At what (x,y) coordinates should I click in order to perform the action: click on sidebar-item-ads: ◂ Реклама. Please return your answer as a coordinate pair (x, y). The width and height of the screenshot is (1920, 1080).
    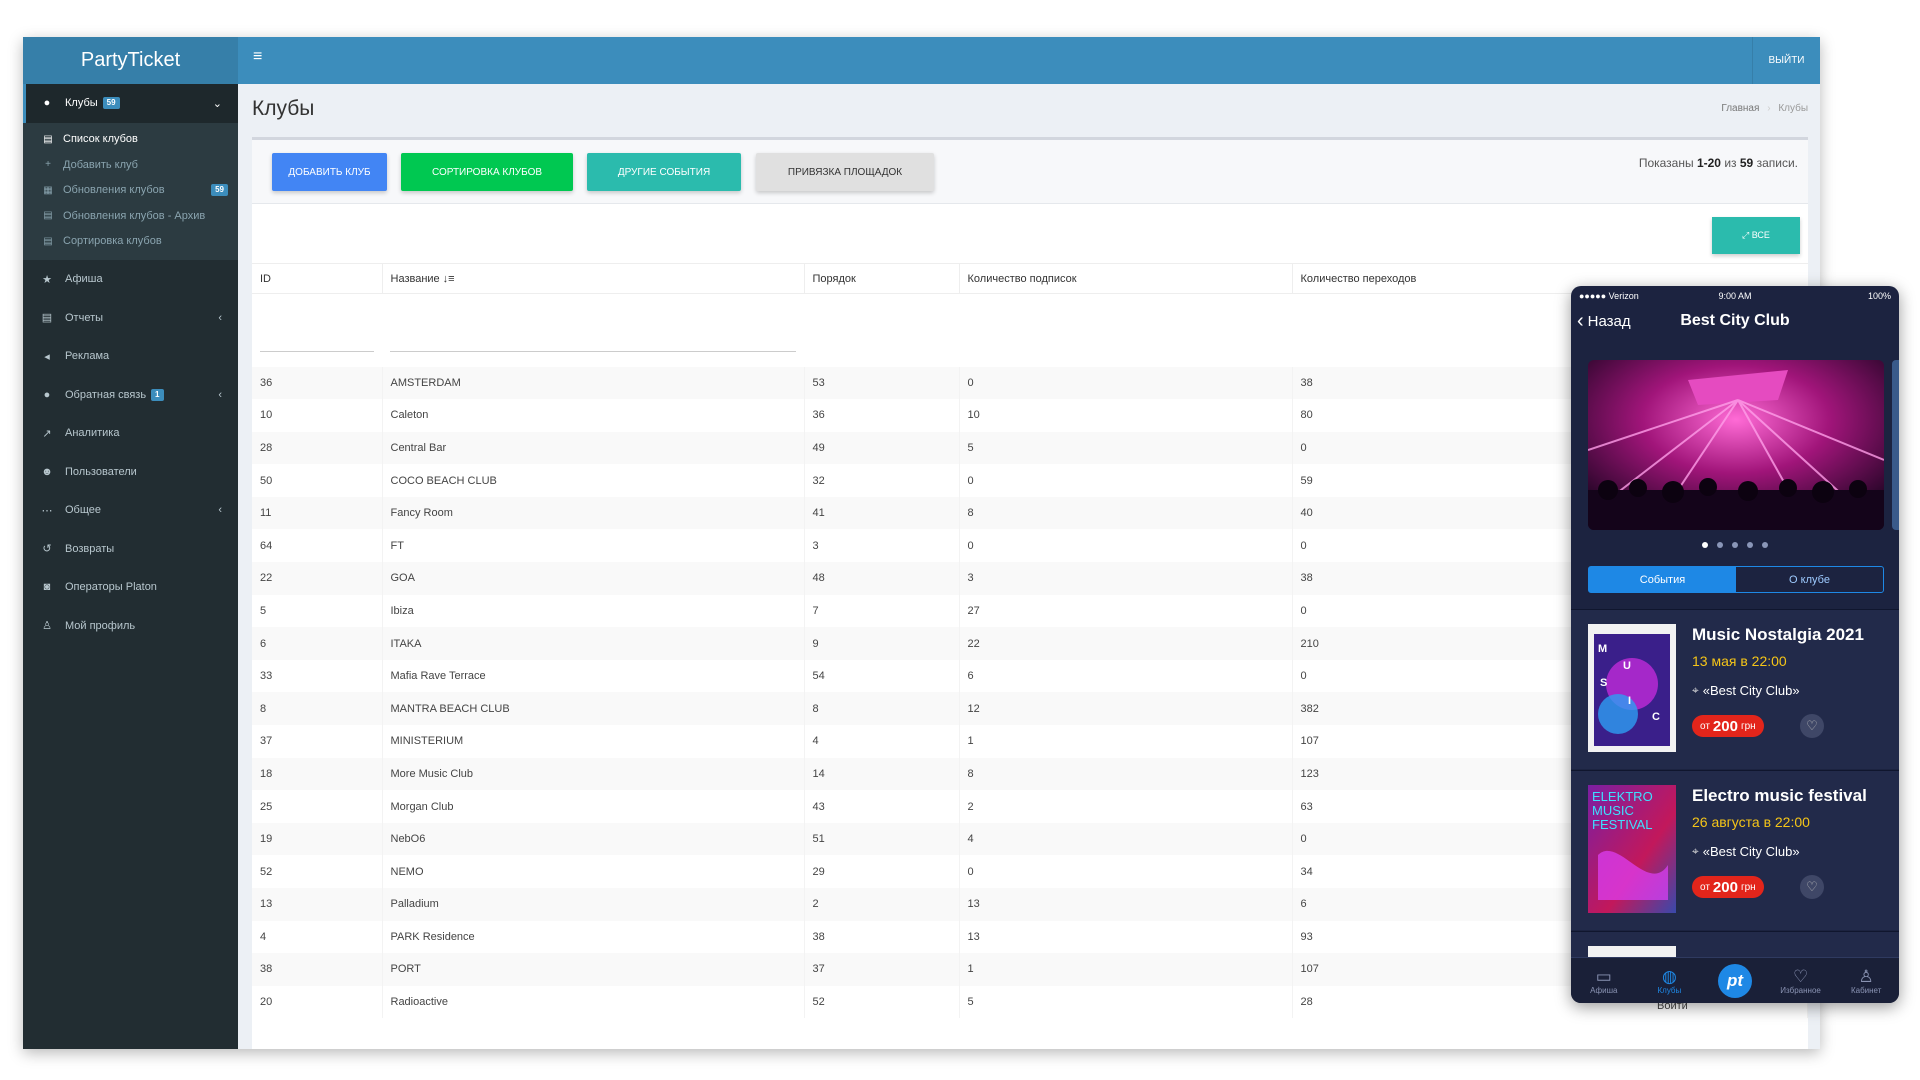
    Looking at the image, I should click on (130, 356).